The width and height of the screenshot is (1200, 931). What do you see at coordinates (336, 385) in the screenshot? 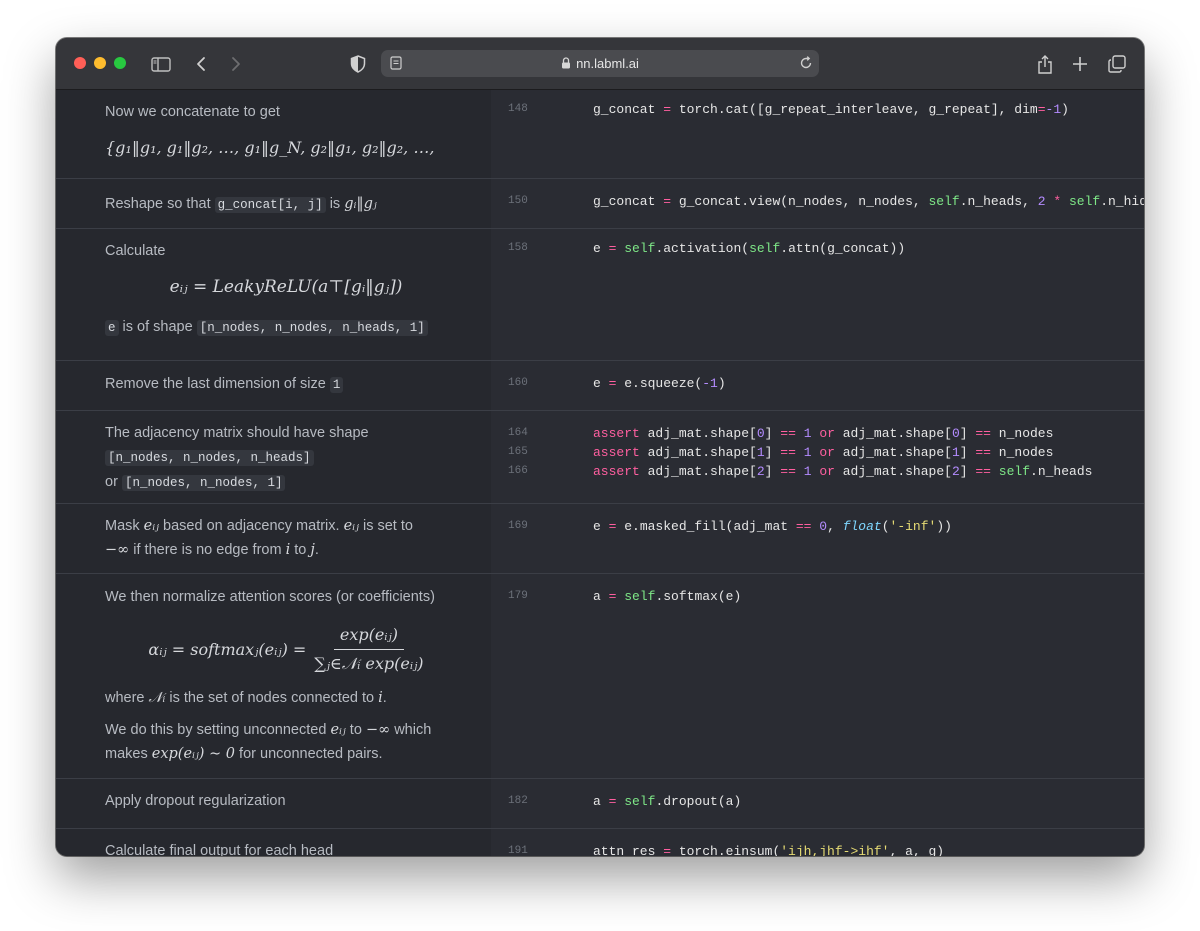
I see `inline-code: 1` at bounding box center [336, 385].